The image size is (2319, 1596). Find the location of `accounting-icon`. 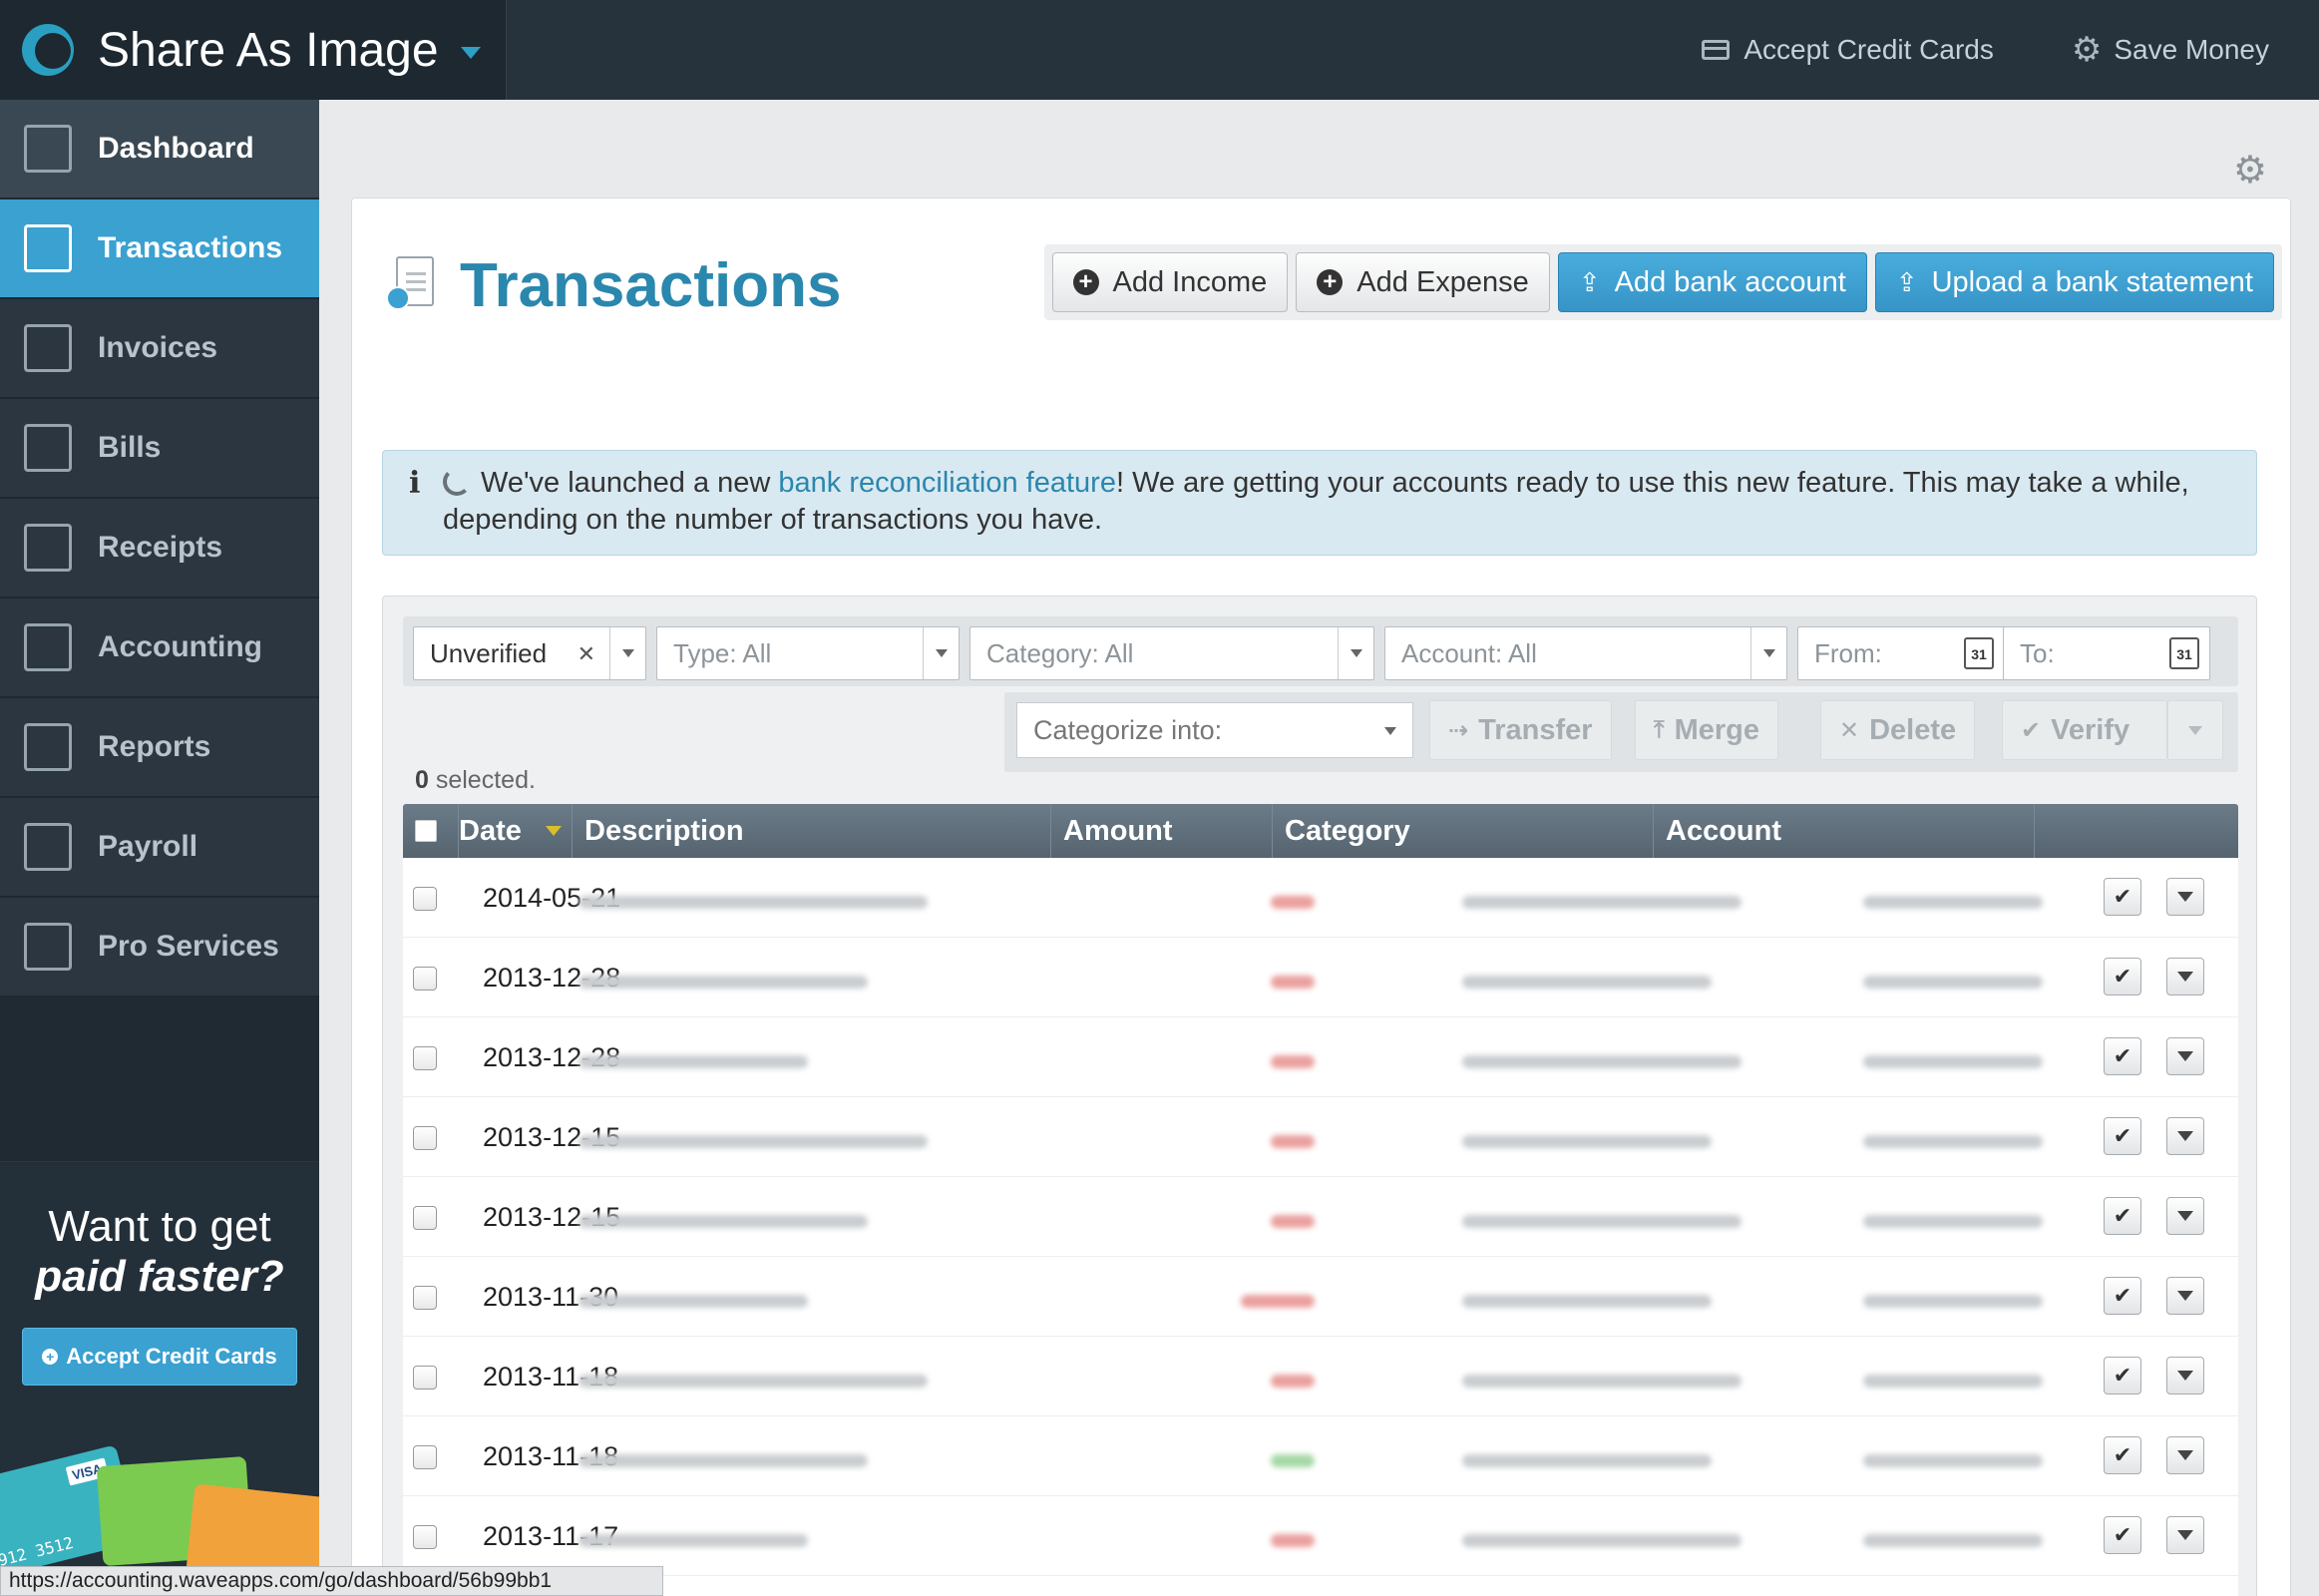

accounting-icon is located at coordinates (48, 647).